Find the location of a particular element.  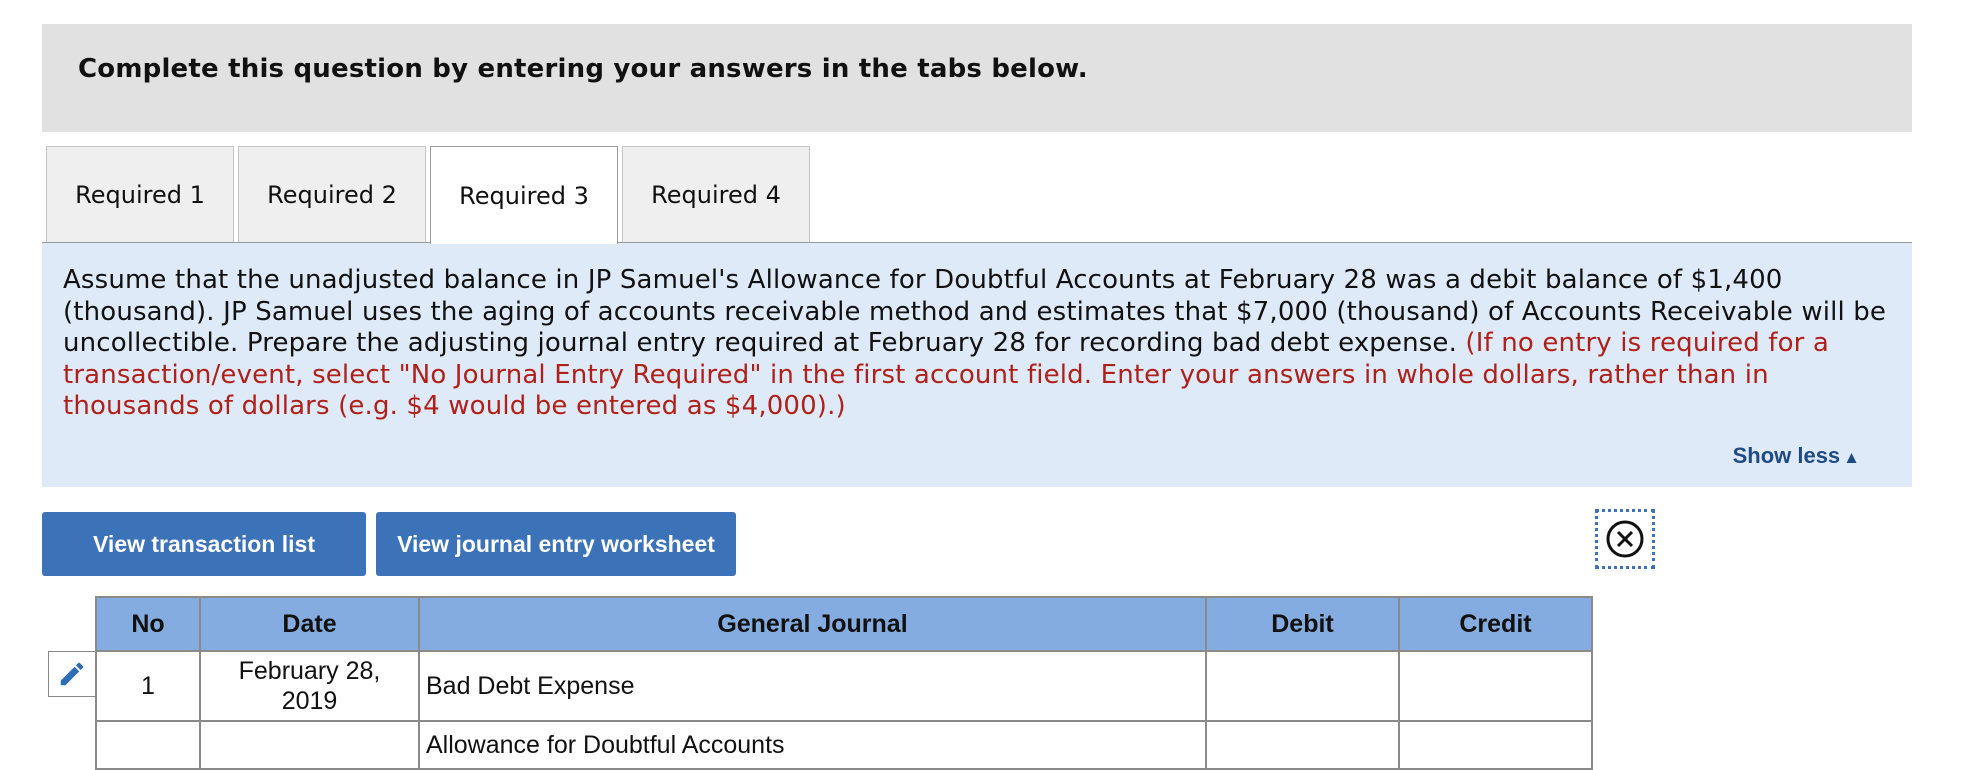

pencil-icon is located at coordinates (72, 674).